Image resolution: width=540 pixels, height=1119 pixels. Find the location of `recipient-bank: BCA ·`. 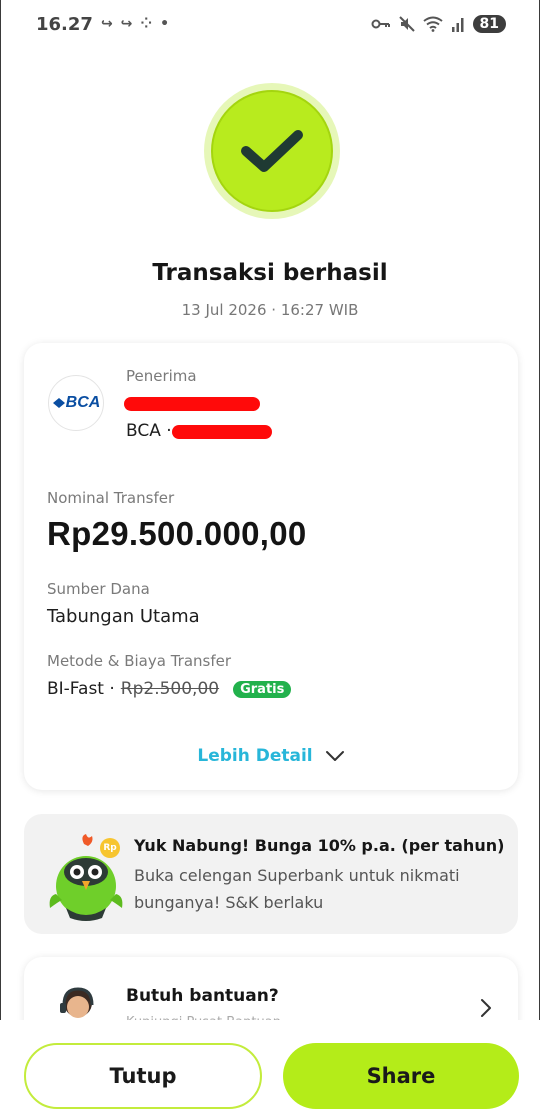

recipient-bank: BCA · is located at coordinates (149, 431).